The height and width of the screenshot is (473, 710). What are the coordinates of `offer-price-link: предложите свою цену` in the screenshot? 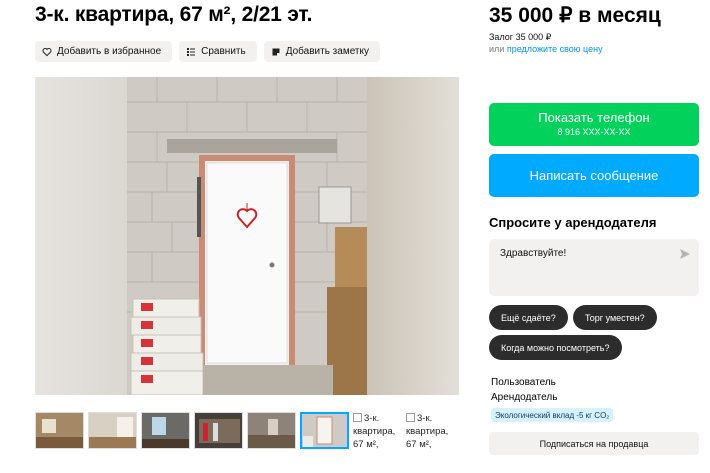 It's located at (555, 49).